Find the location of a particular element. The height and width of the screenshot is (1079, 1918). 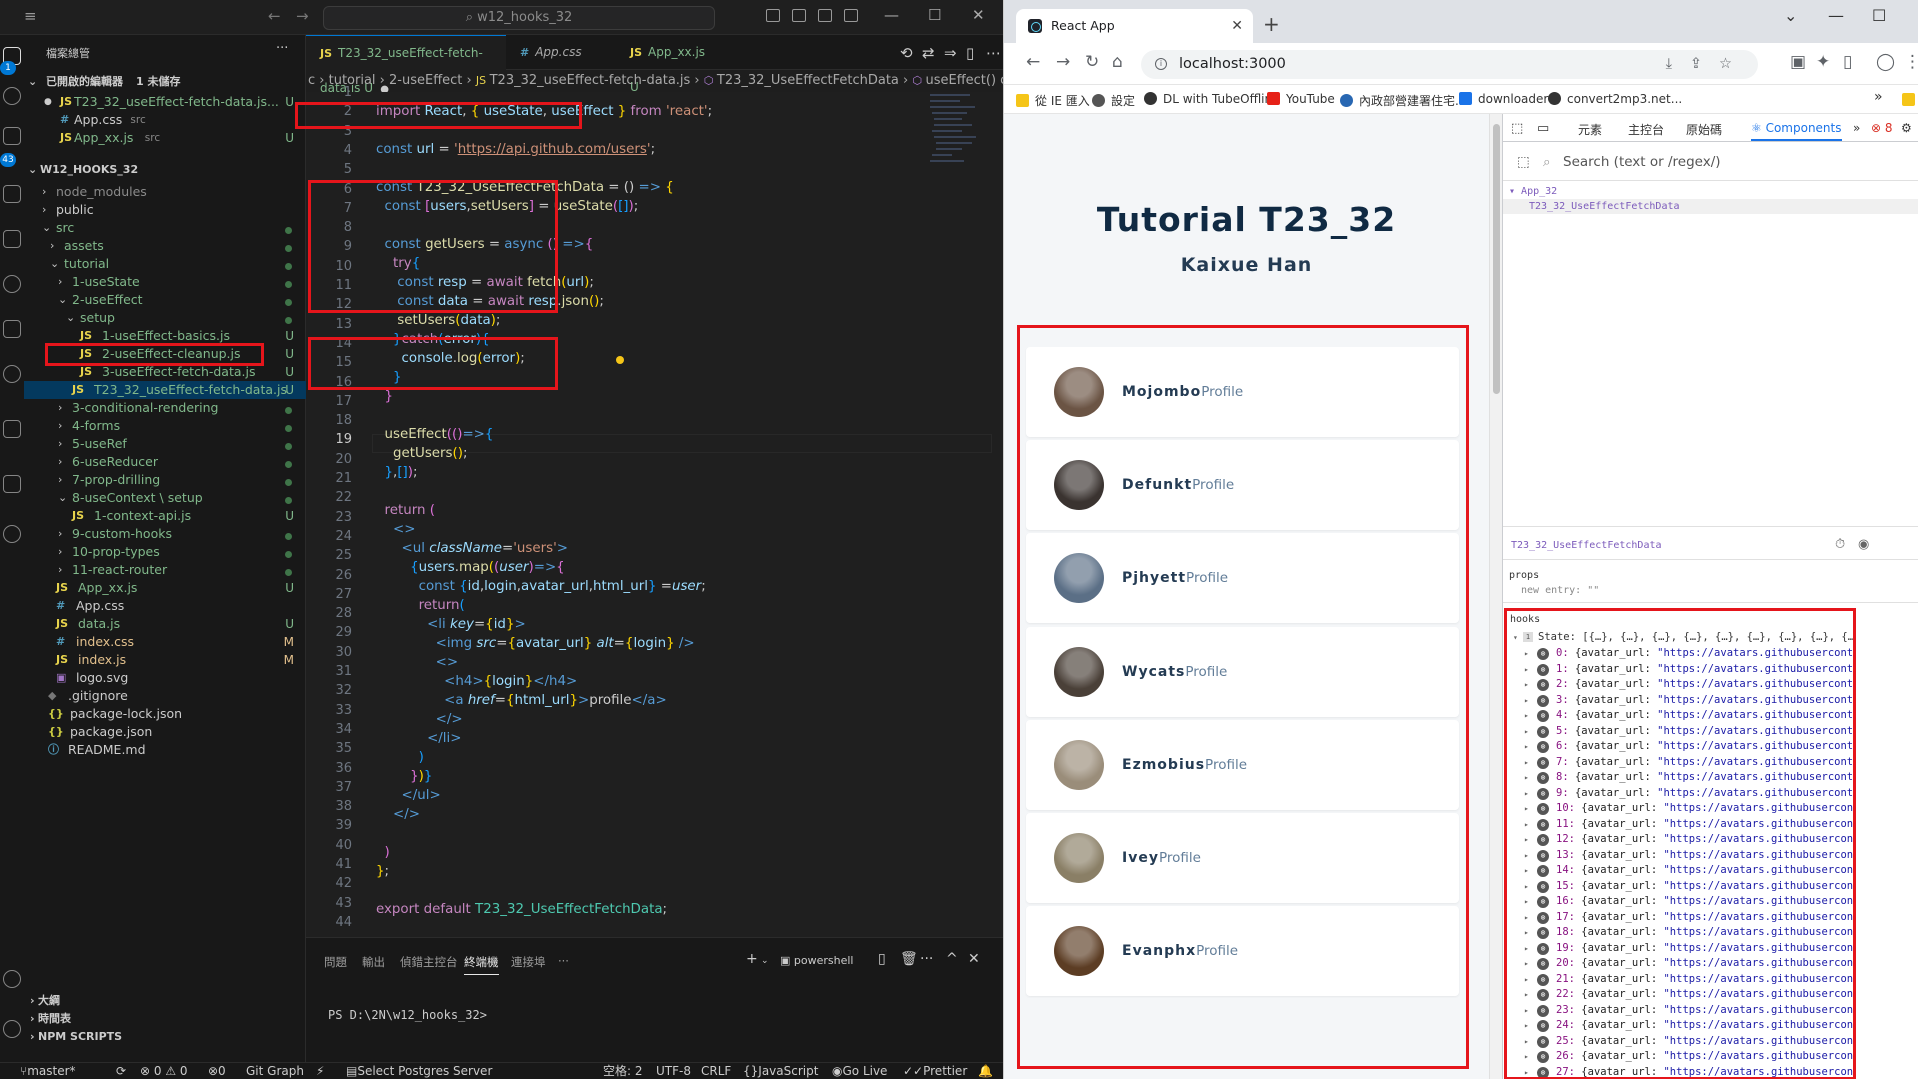

devtools-tab: 原始碼 is located at coordinates (1704, 129).